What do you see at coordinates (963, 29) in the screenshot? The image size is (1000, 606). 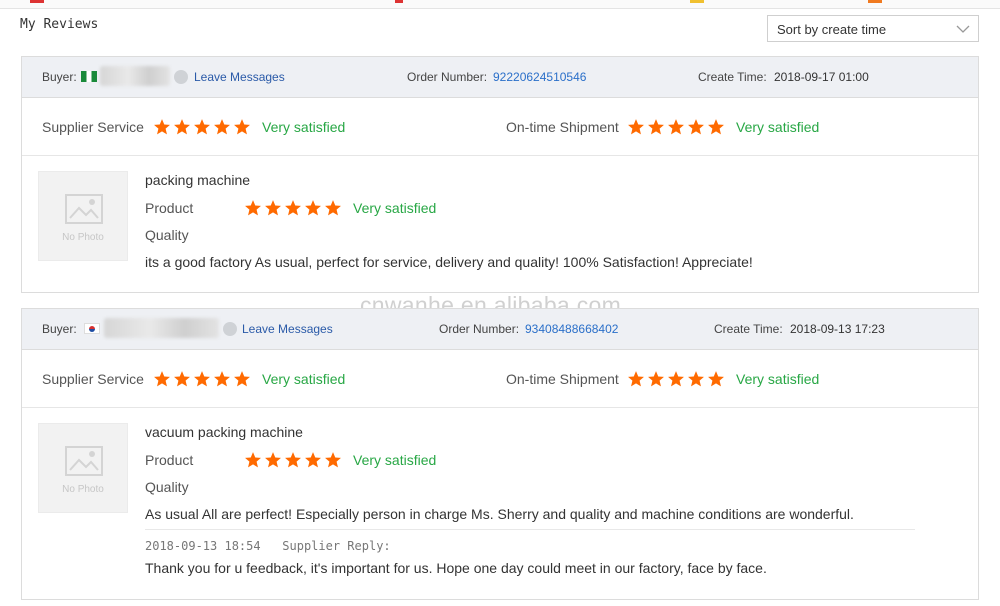 I see `chevron-down-icon` at bounding box center [963, 29].